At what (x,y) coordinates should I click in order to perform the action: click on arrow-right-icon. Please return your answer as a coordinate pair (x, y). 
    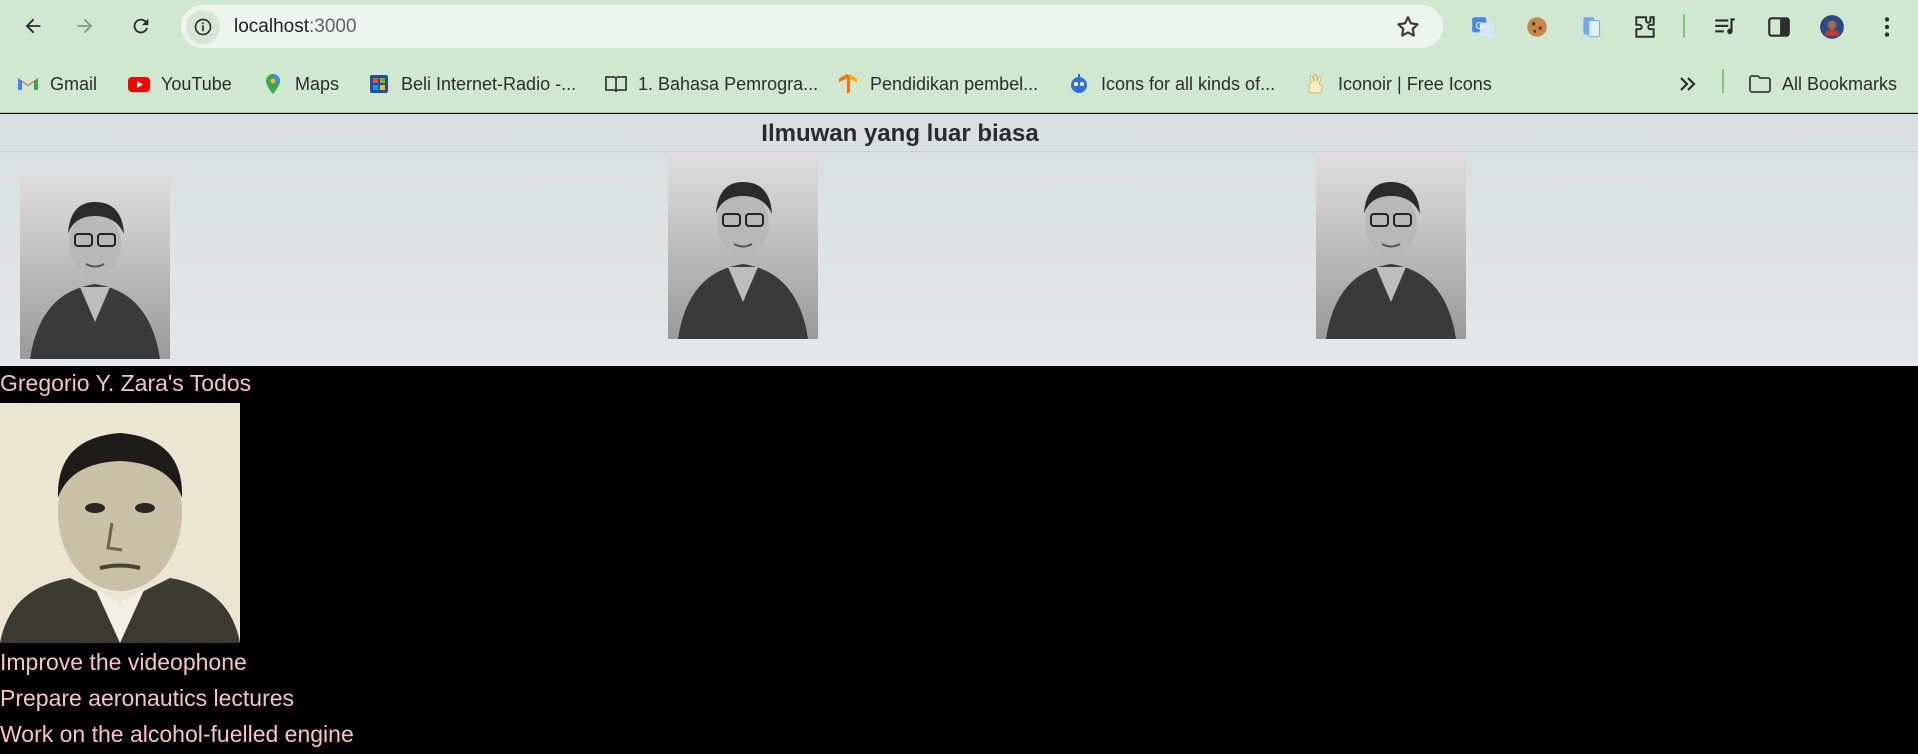
    Looking at the image, I should click on (85, 26).